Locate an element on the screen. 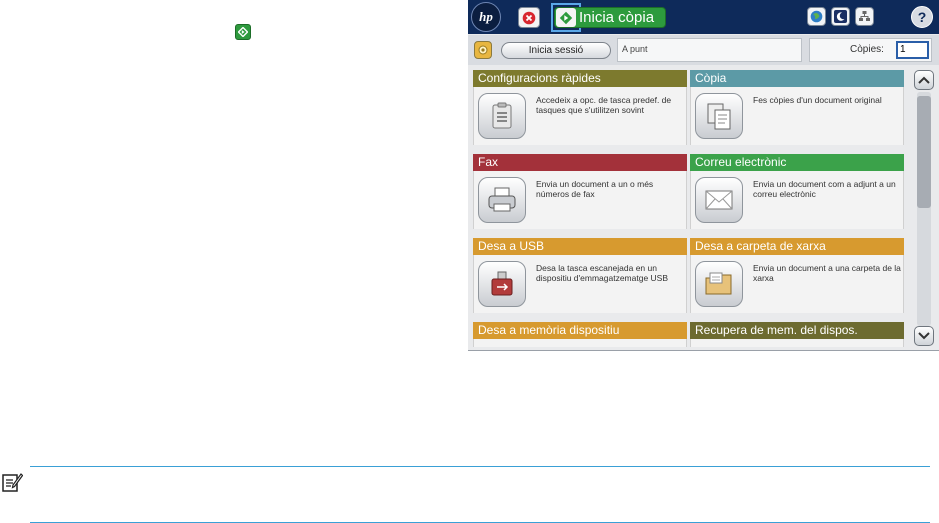 Image resolution: width=939 pixels, height=523 pixels. quick-sets-icon is located at coordinates (502, 116).